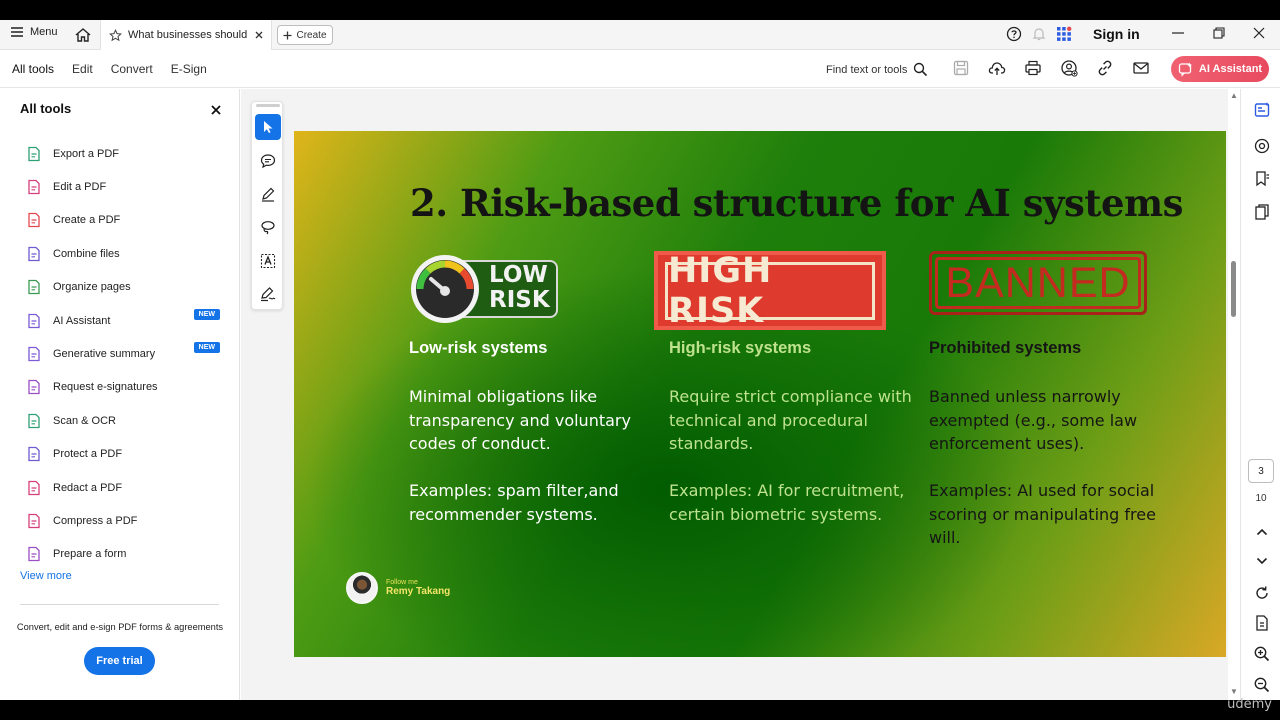 This screenshot has height=720, width=1280. Describe the element at coordinates (1038, 283) in the screenshot. I see `banned-badge: BANNED` at that location.